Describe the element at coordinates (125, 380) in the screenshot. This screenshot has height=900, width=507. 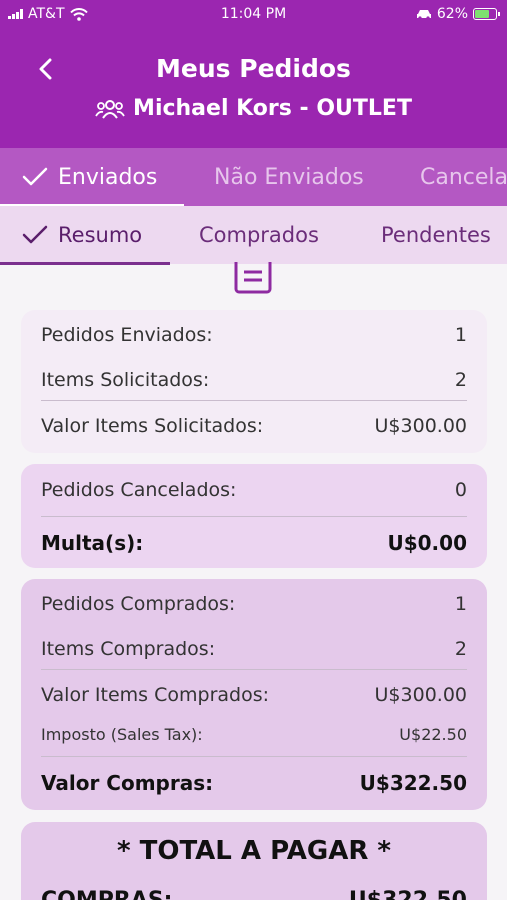
I see `row-label: Items Solicitados:` at that location.